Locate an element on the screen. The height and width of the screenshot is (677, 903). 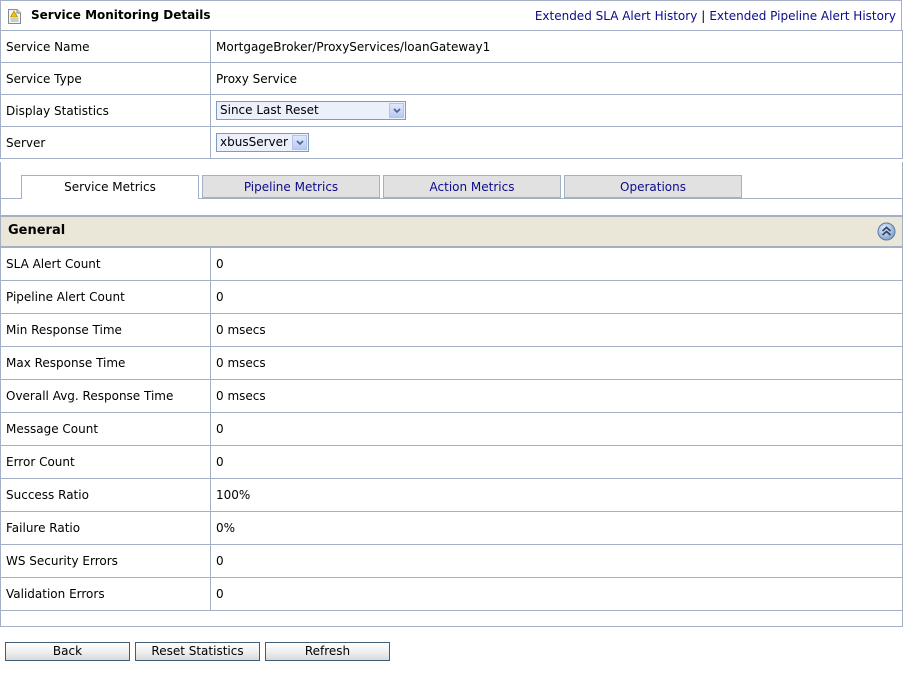
service-type-row: Service Type Proxy Service is located at coordinates (451, 78).